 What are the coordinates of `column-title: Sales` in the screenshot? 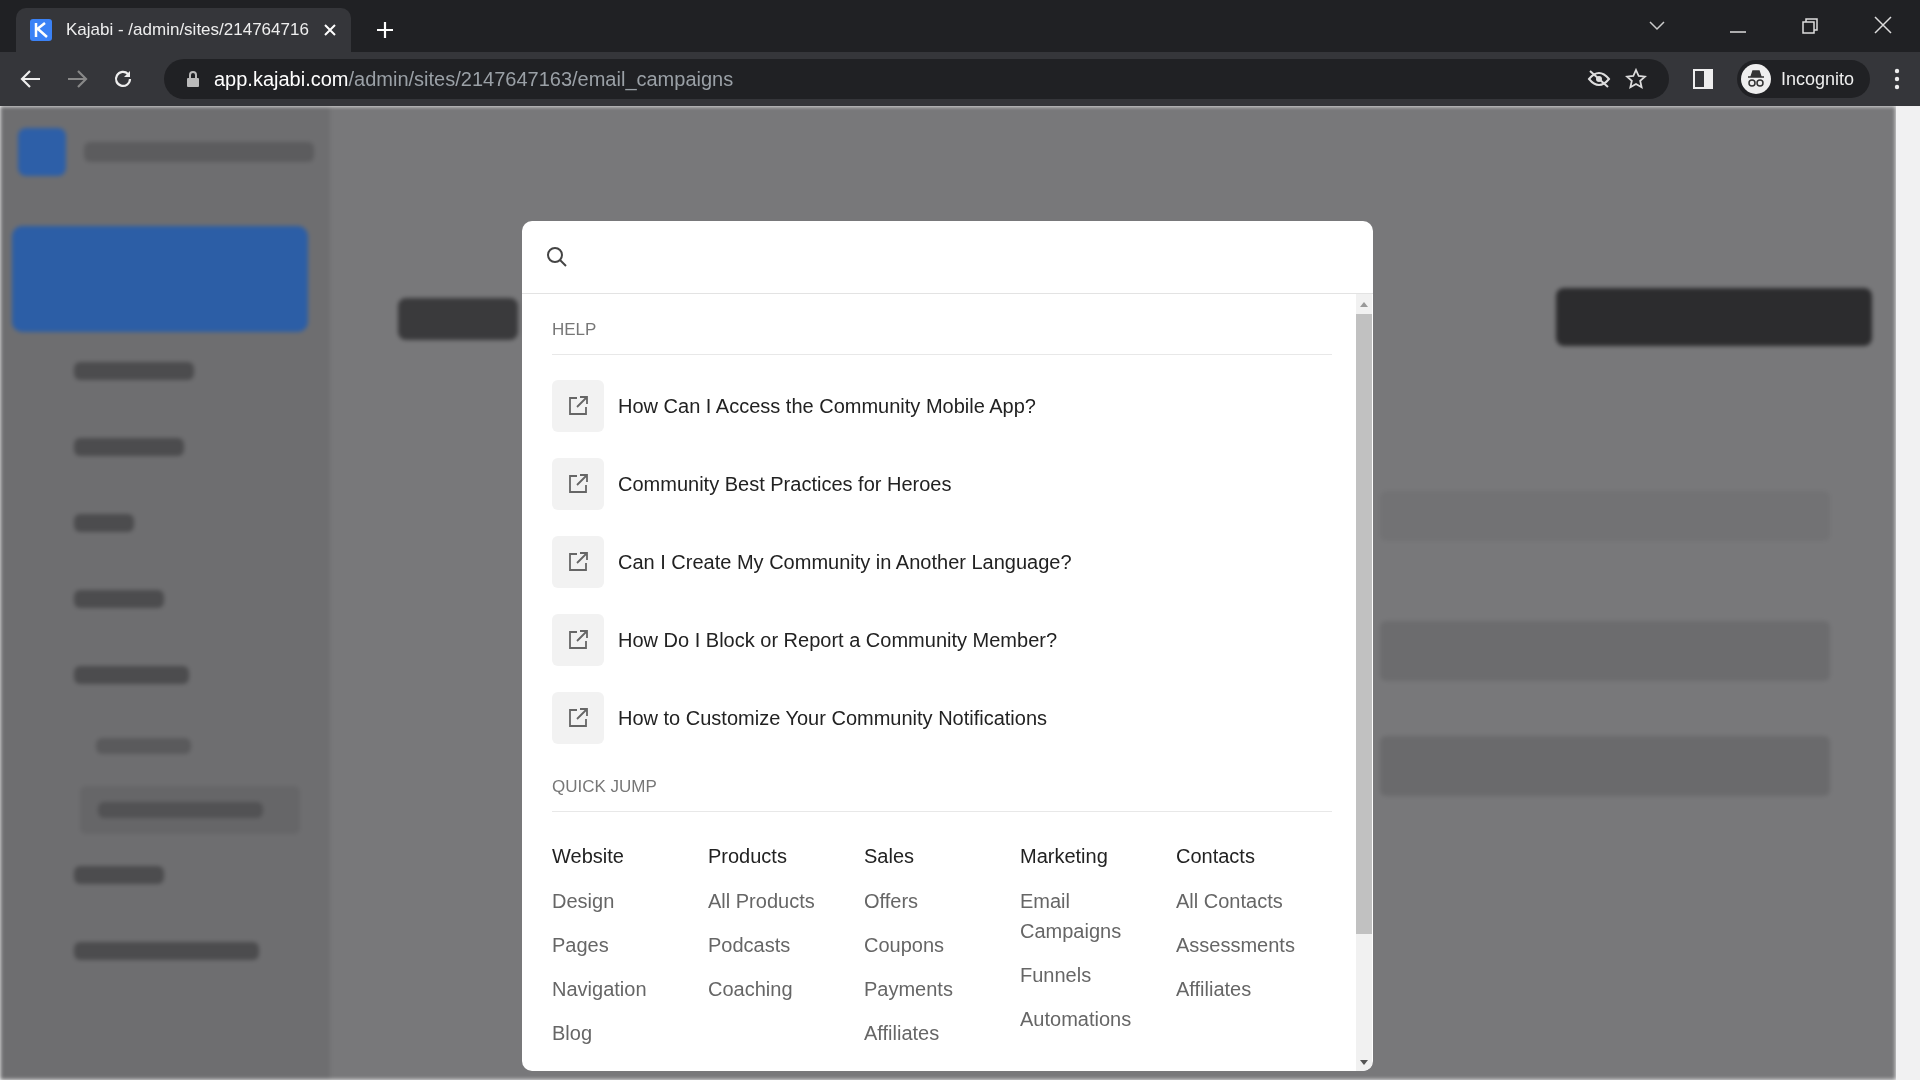 It's located at (890, 856).